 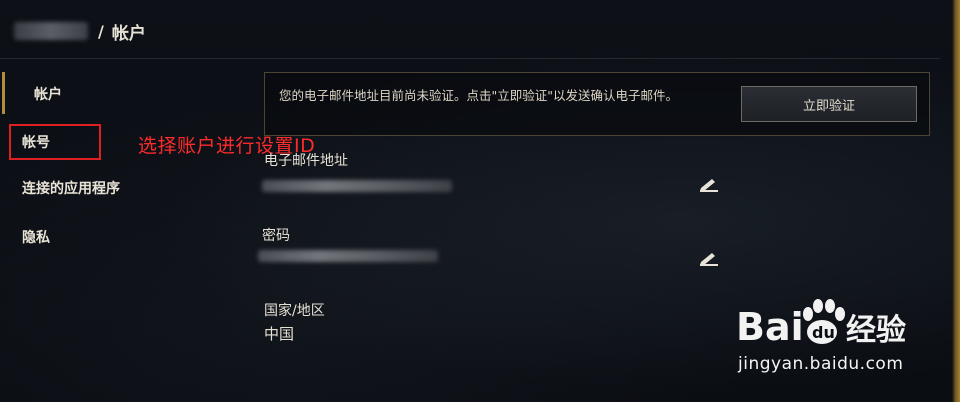 I want to click on sidebar-item-privacy: 隐私, so click(x=36, y=237).